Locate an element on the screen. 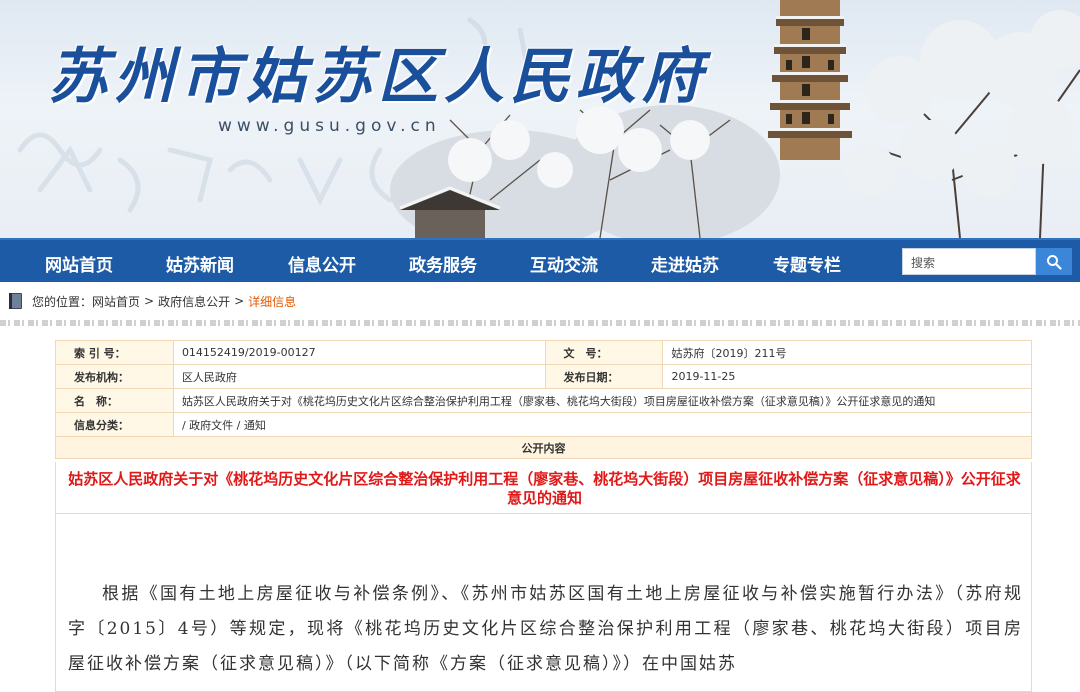 The width and height of the screenshot is (1080, 692). table-row: 发布机构： 区人民政府 发布日期： 2019-11-25 is located at coordinates (543, 376).